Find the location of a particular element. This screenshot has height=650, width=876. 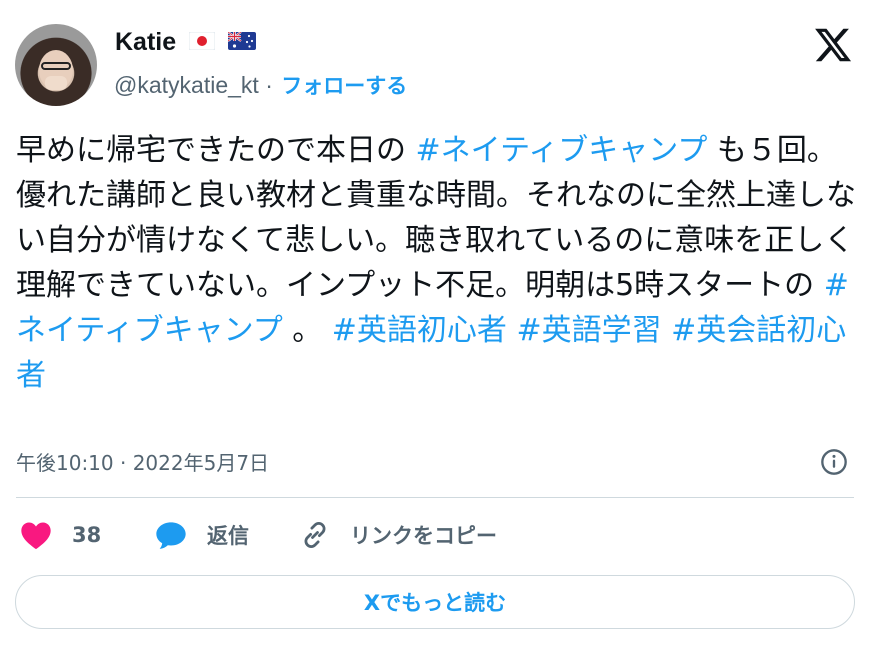

heart-icon is located at coordinates (36, 536).